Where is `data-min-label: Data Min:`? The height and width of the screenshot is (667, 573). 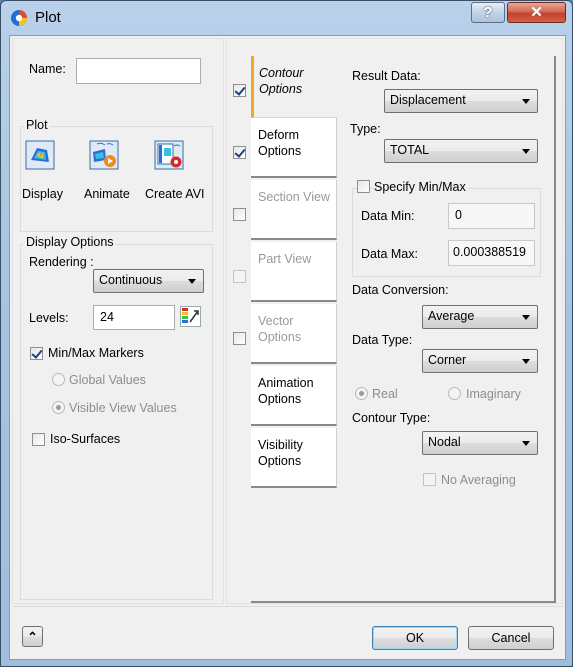
data-min-label: Data Min: is located at coordinates (388, 216).